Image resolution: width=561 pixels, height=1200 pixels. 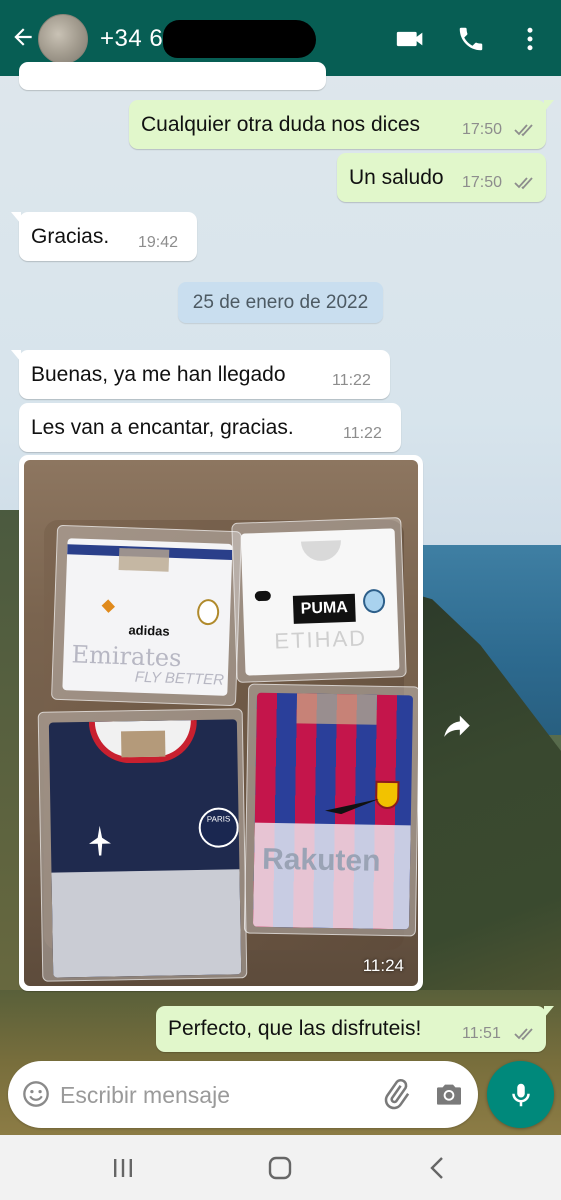 What do you see at coordinates (396, 1094) in the screenshot?
I see `attach-icon` at bounding box center [396, 1094].